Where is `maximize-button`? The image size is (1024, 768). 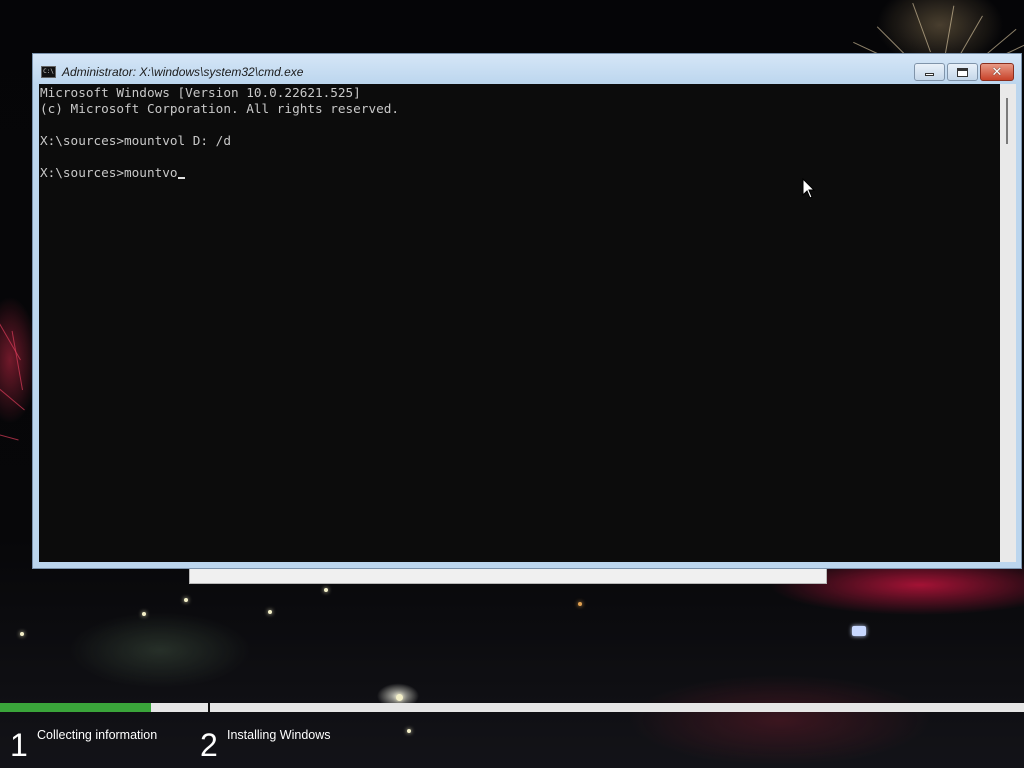
maximize-button is located at coordinates (962, 72).